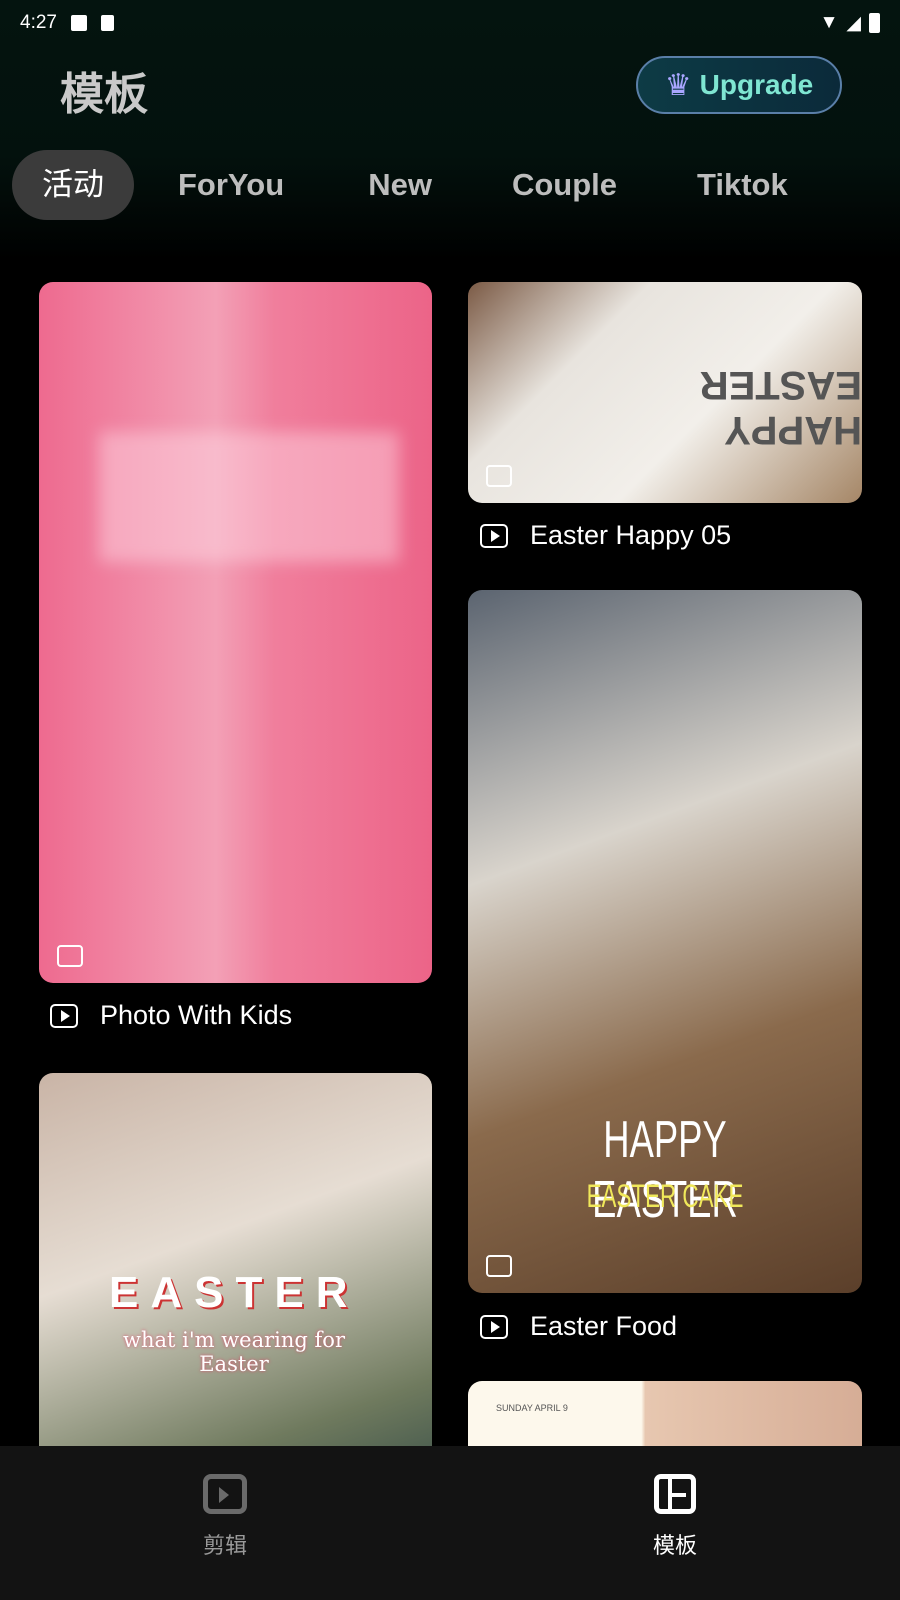 Image resolution: width=900 pixels, height=1600 pixels. I want to click on status-bar: 4:27 ▼ ◢, so click(450, 23).